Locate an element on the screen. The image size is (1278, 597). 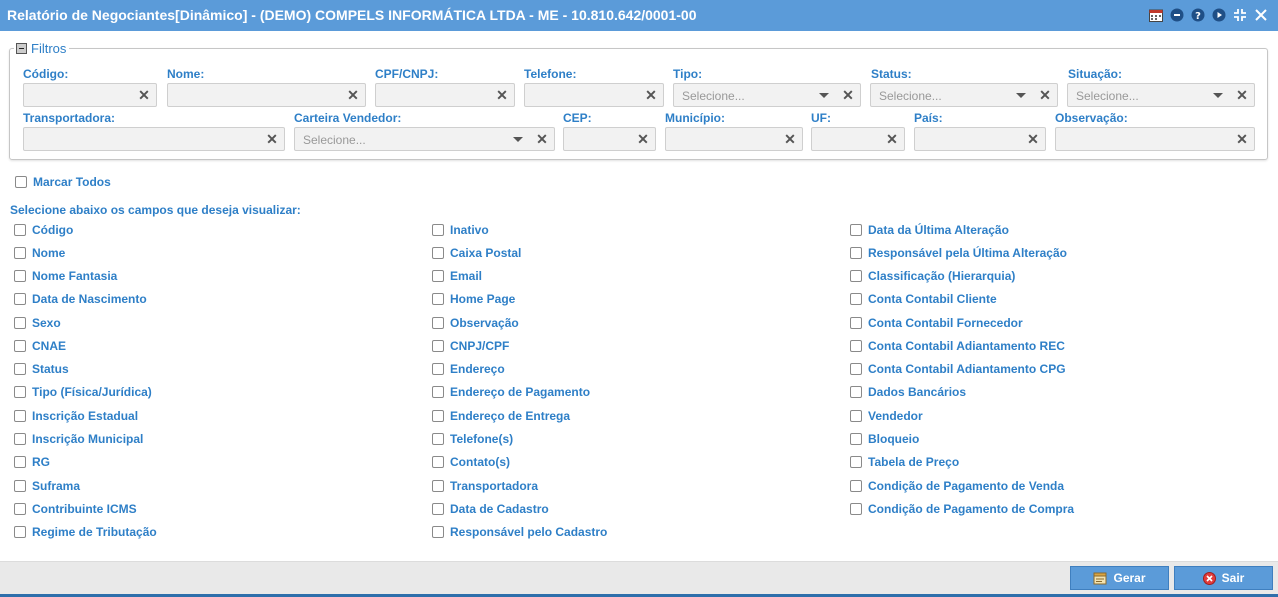
field-checkbox-label: Suframa is located at coordinates (56, 486).